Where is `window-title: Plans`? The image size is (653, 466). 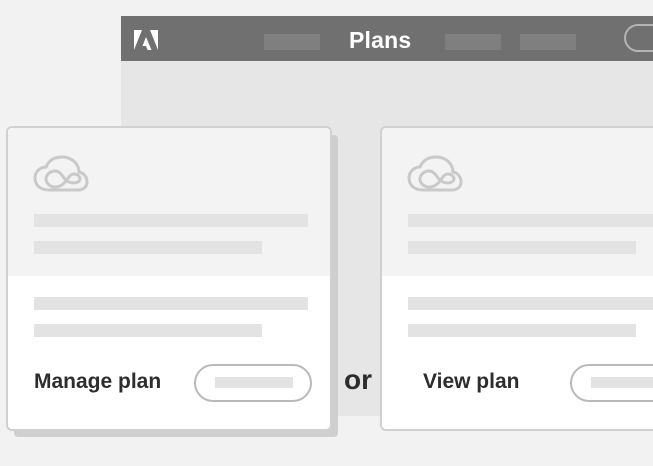
window-title: Plans is located at coordinates (380, 40).